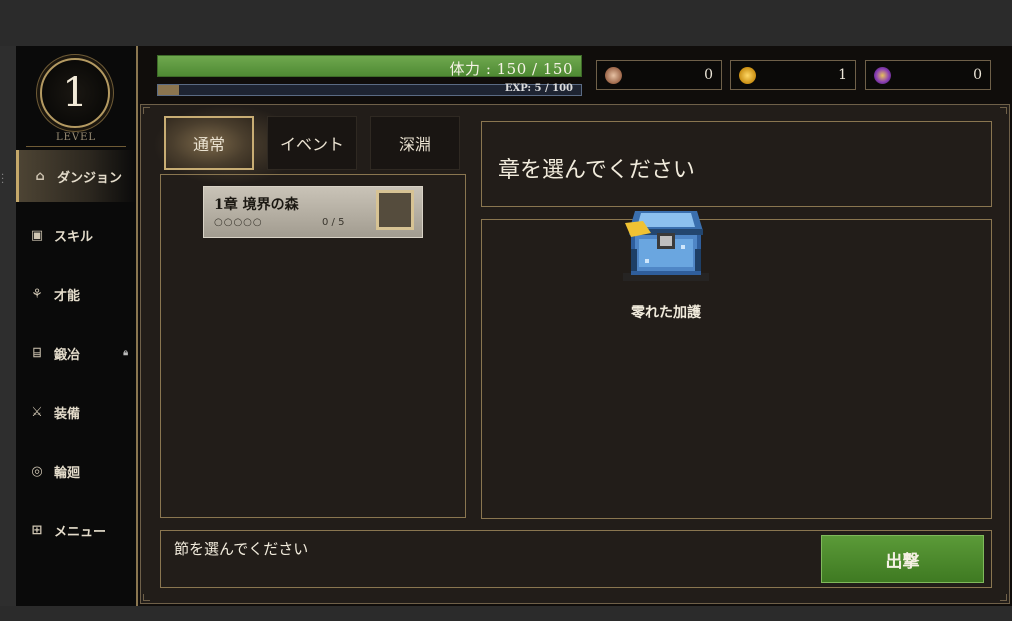  I want to click on sidebar-item-menu: ⊞ メニュー, so click(76, 530).